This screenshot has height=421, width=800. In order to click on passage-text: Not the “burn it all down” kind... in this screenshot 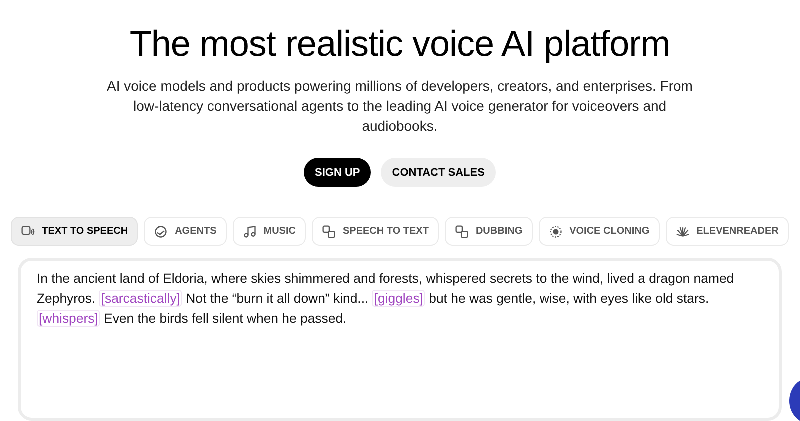, I will do `click(277, 298)`.